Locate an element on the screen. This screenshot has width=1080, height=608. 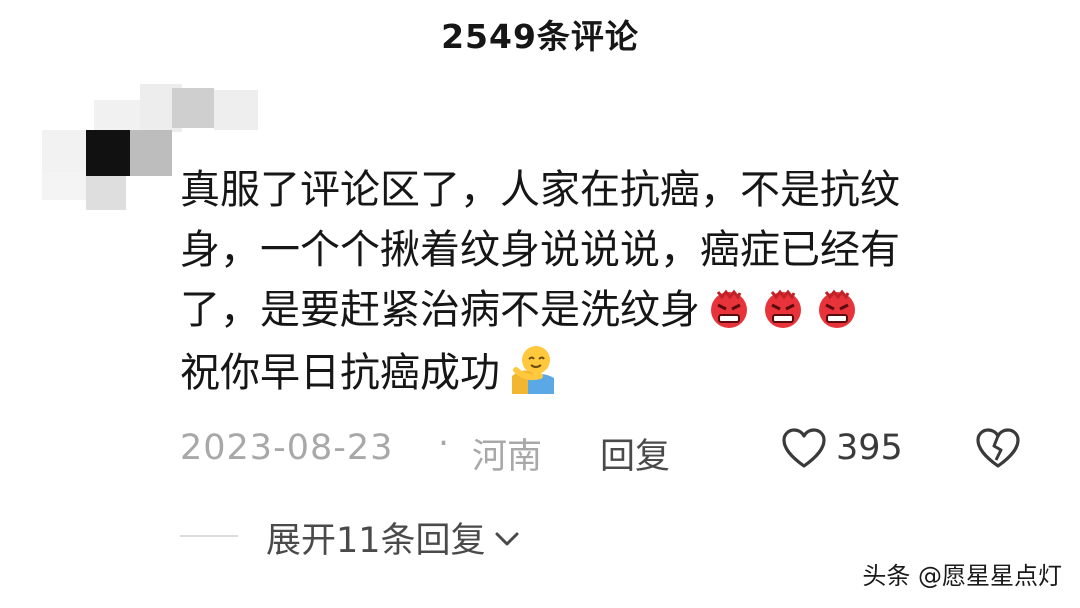
expand-replies-row: 展开11条回复 is located at coordinates (430, 536).